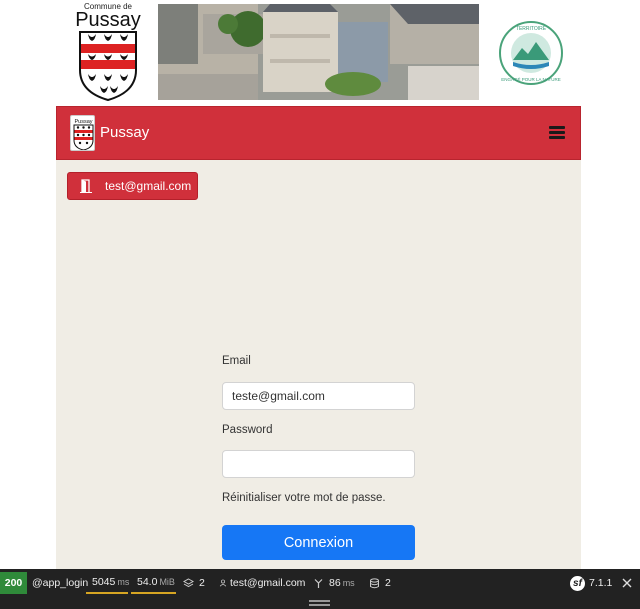  Describe the element at coordinates (83, 122) in the screenshot. I see `svg-text: Pussay` at that location.